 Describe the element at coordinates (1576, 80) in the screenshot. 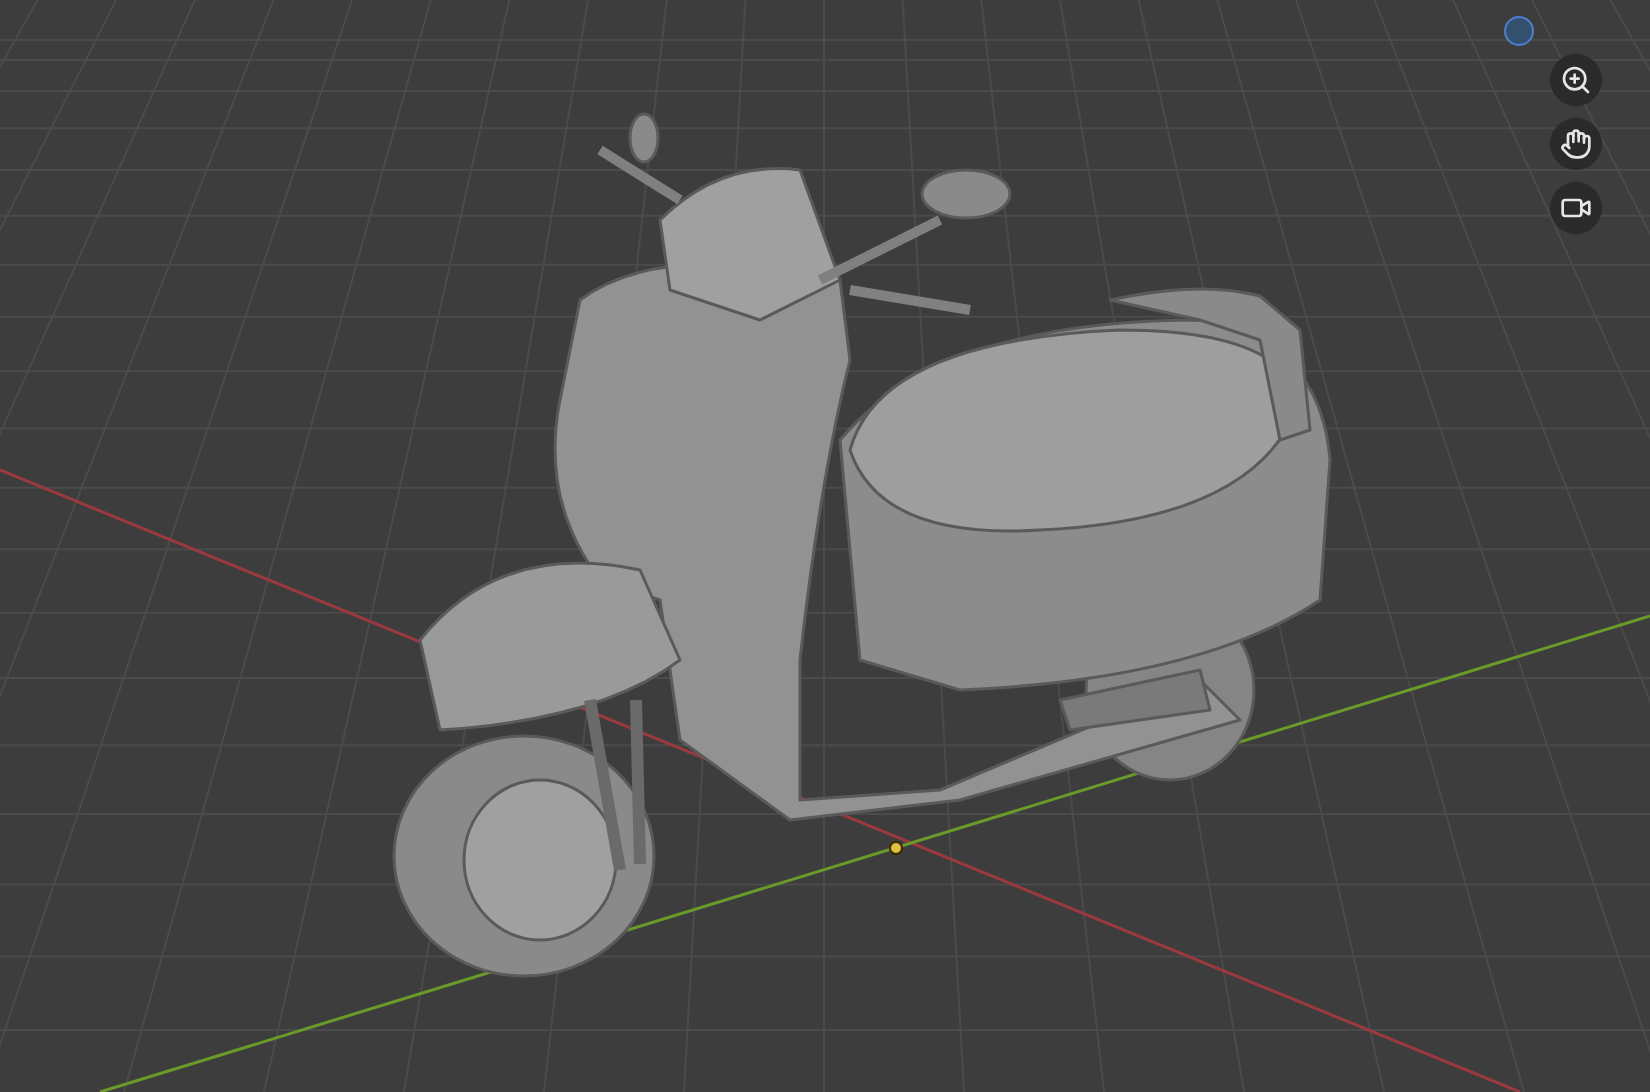

I see `zoom-icon` at that location.